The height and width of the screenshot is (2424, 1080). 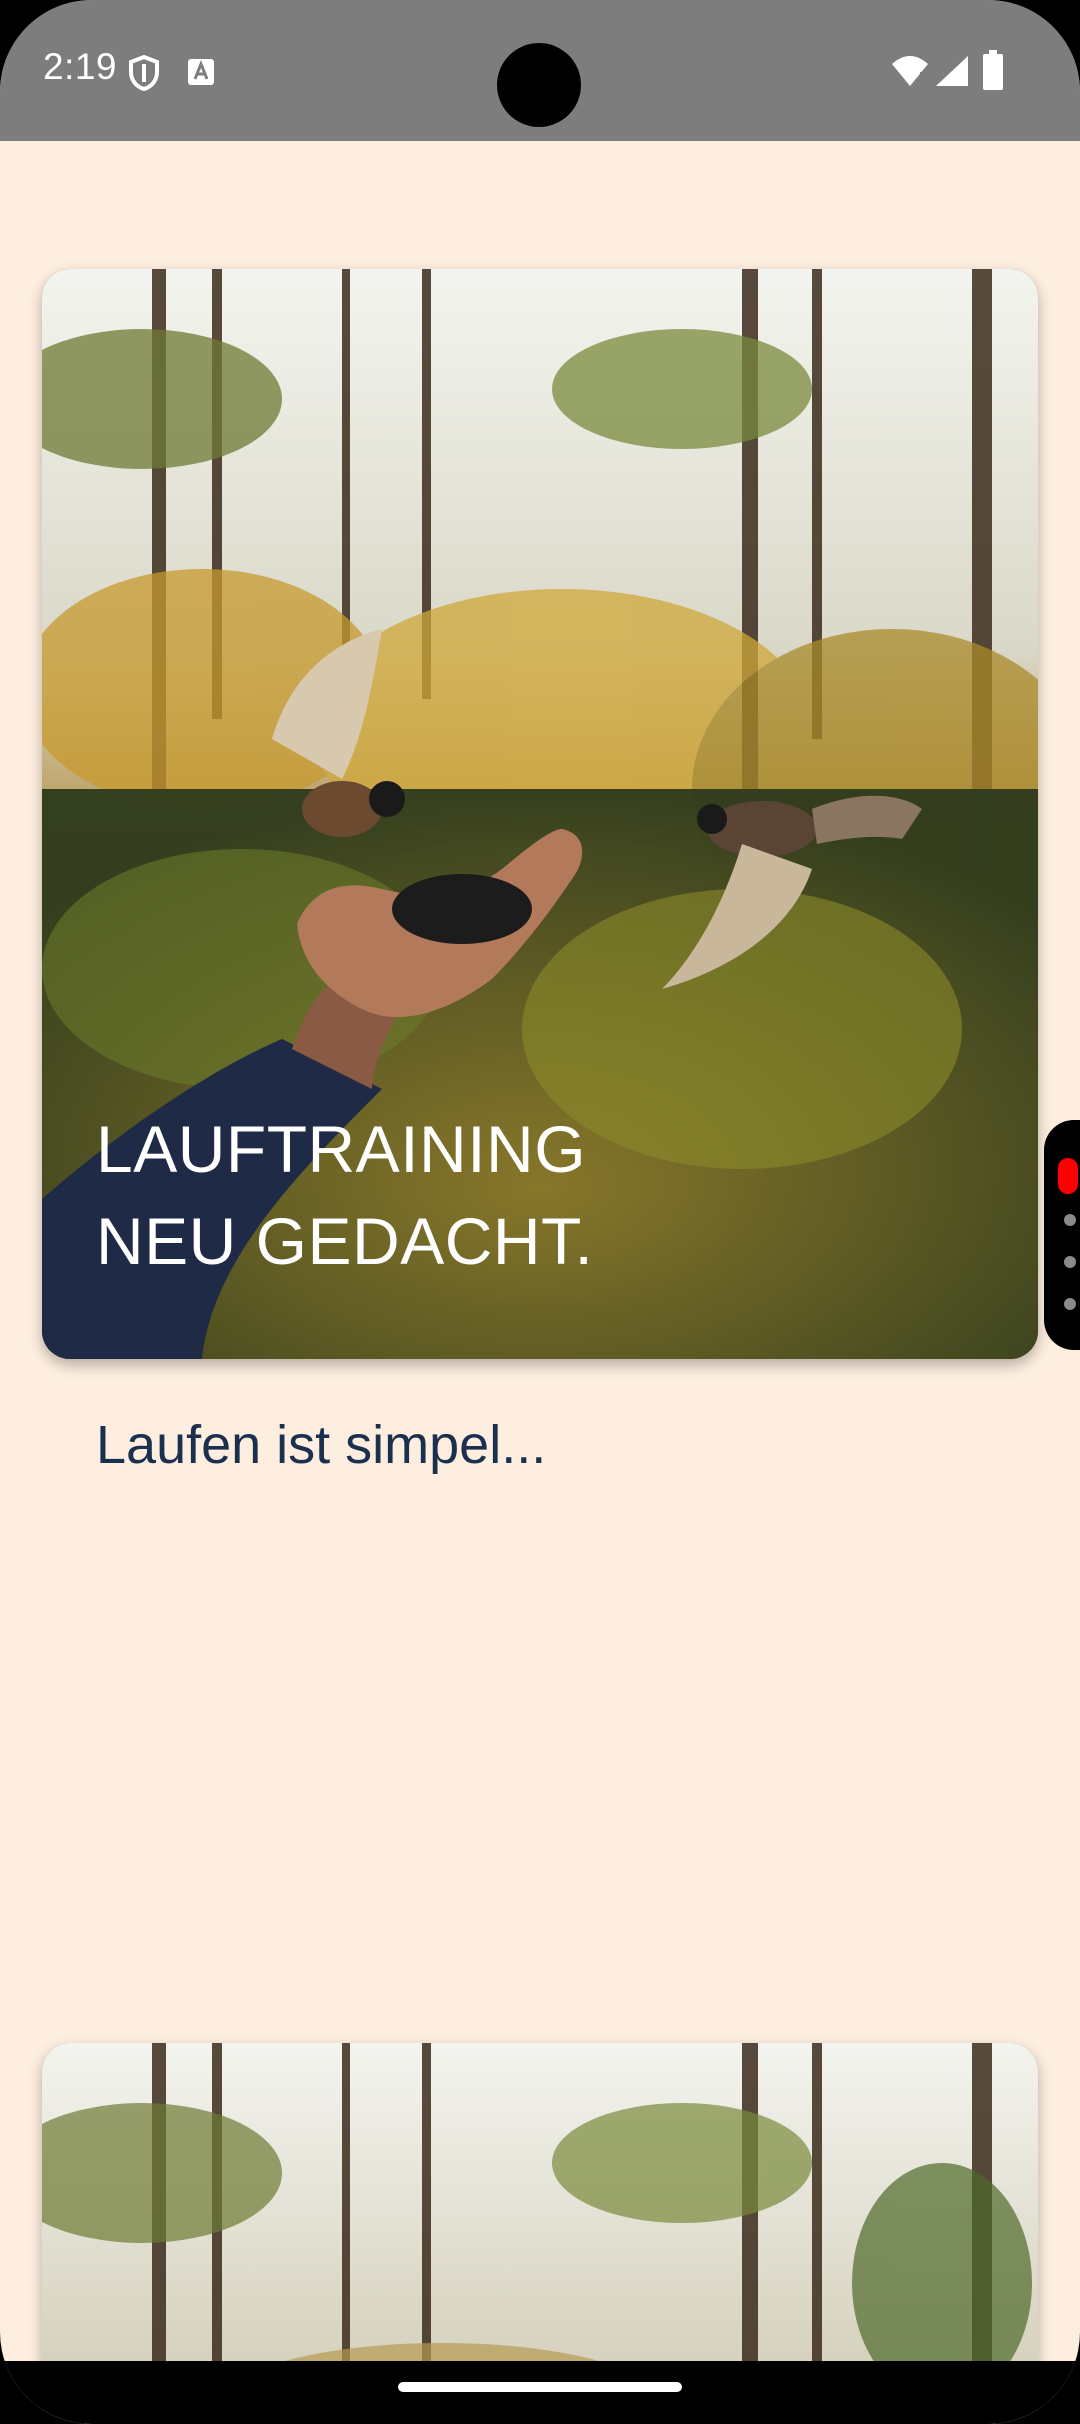 I want to click on shield-icon, so click(x=144, y=73).